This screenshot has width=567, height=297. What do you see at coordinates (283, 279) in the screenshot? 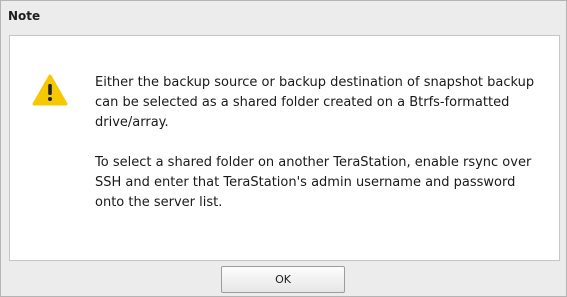
I see `ok-button: OK` at bounding box center [283, 279].